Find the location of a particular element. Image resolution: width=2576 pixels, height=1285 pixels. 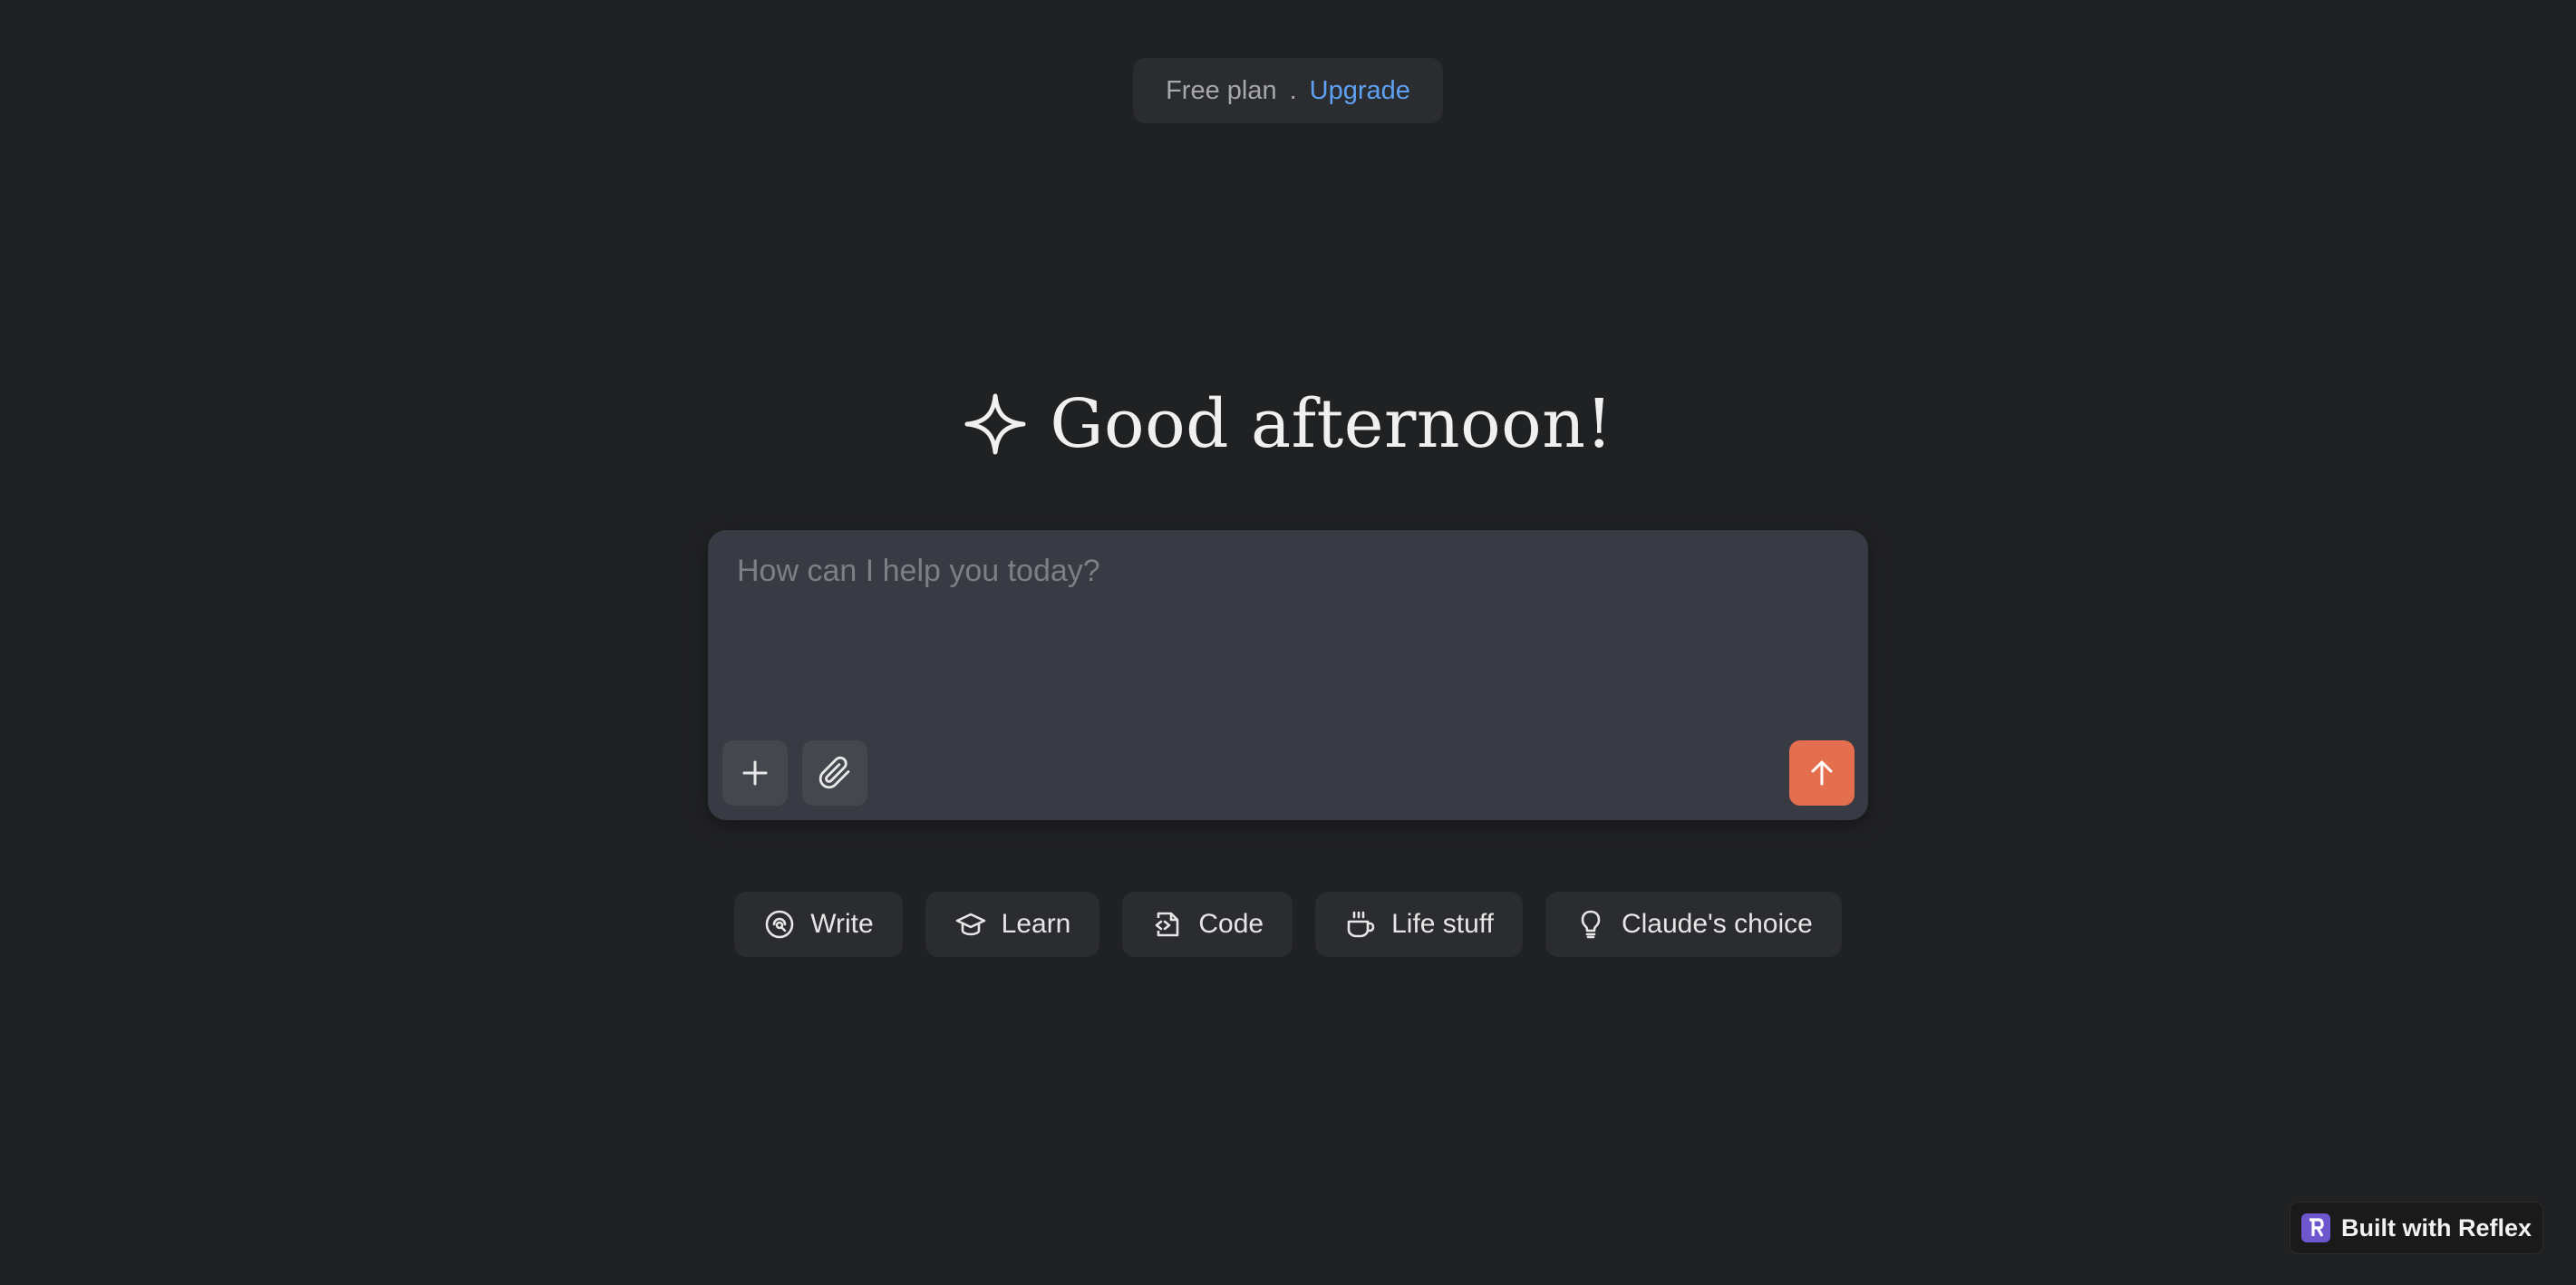

add-button is located at coordinates (755, 773).